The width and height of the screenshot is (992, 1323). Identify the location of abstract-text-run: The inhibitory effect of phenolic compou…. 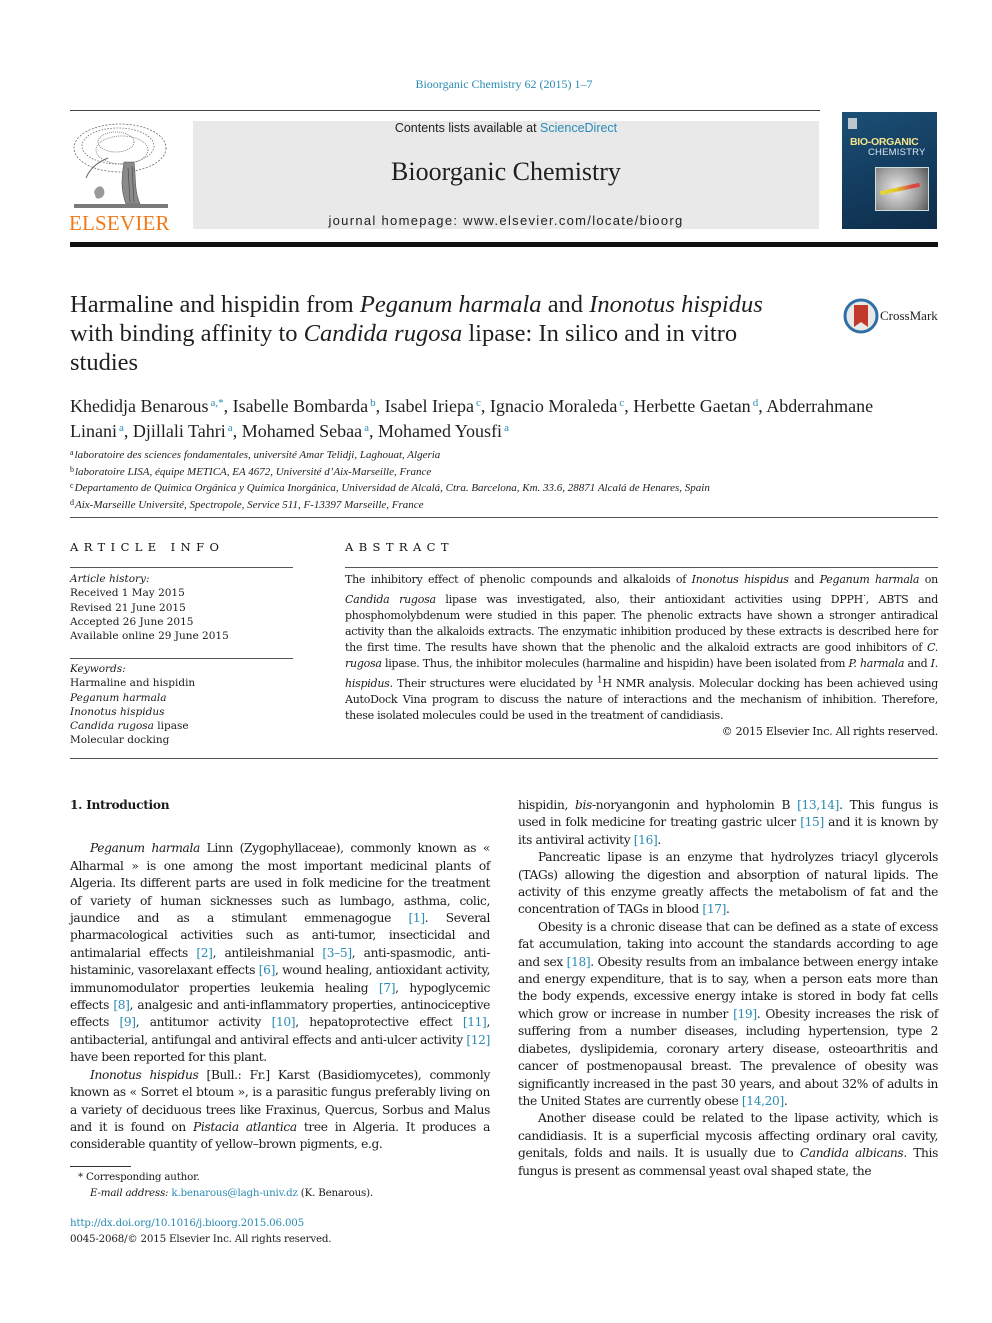
(518, 579).